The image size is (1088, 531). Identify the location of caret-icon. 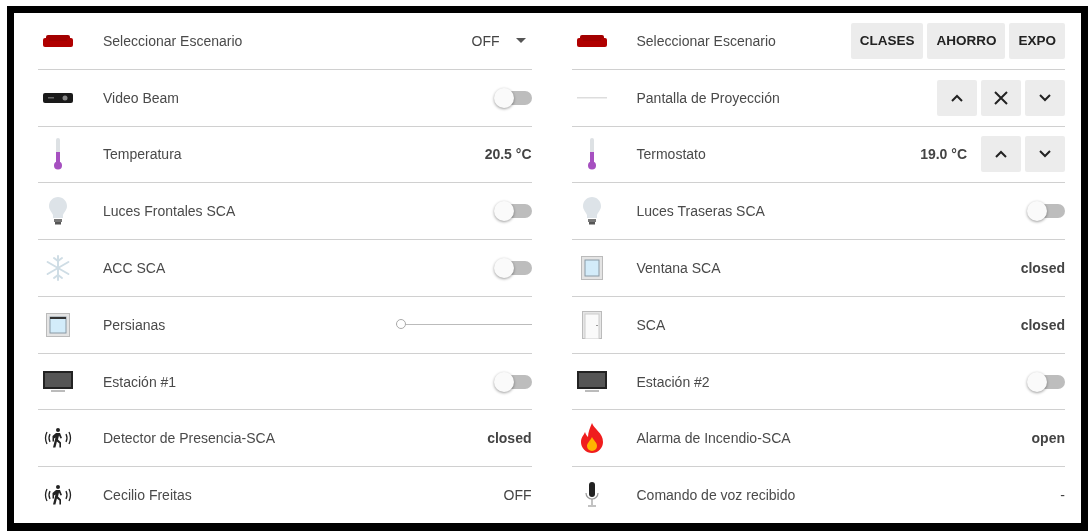
(520, 41).